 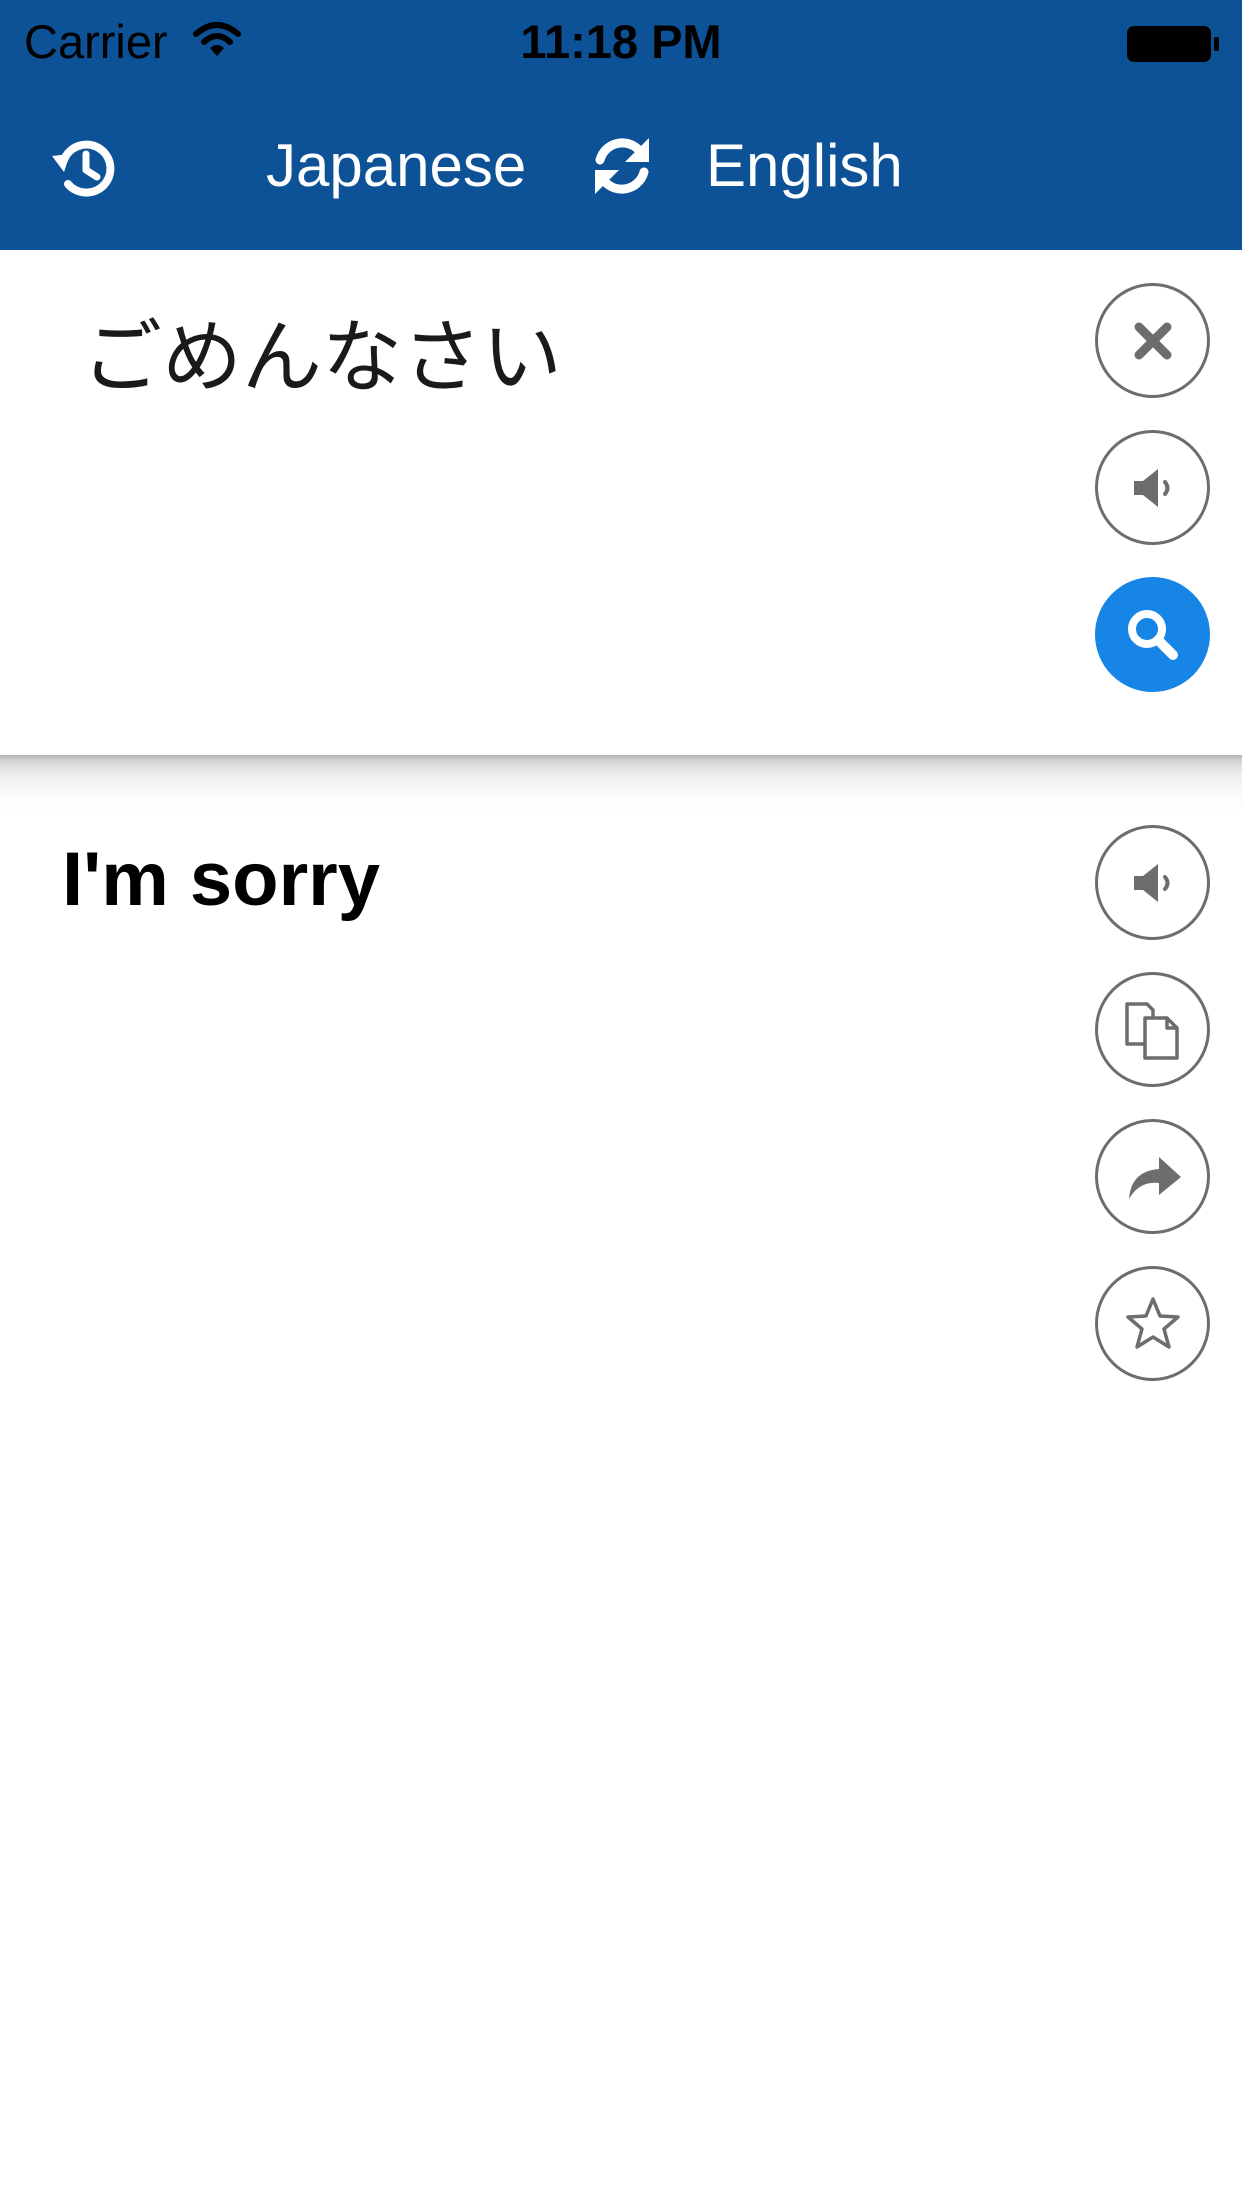 I want to click on favorite-button, so click(x=1152, y=1323).